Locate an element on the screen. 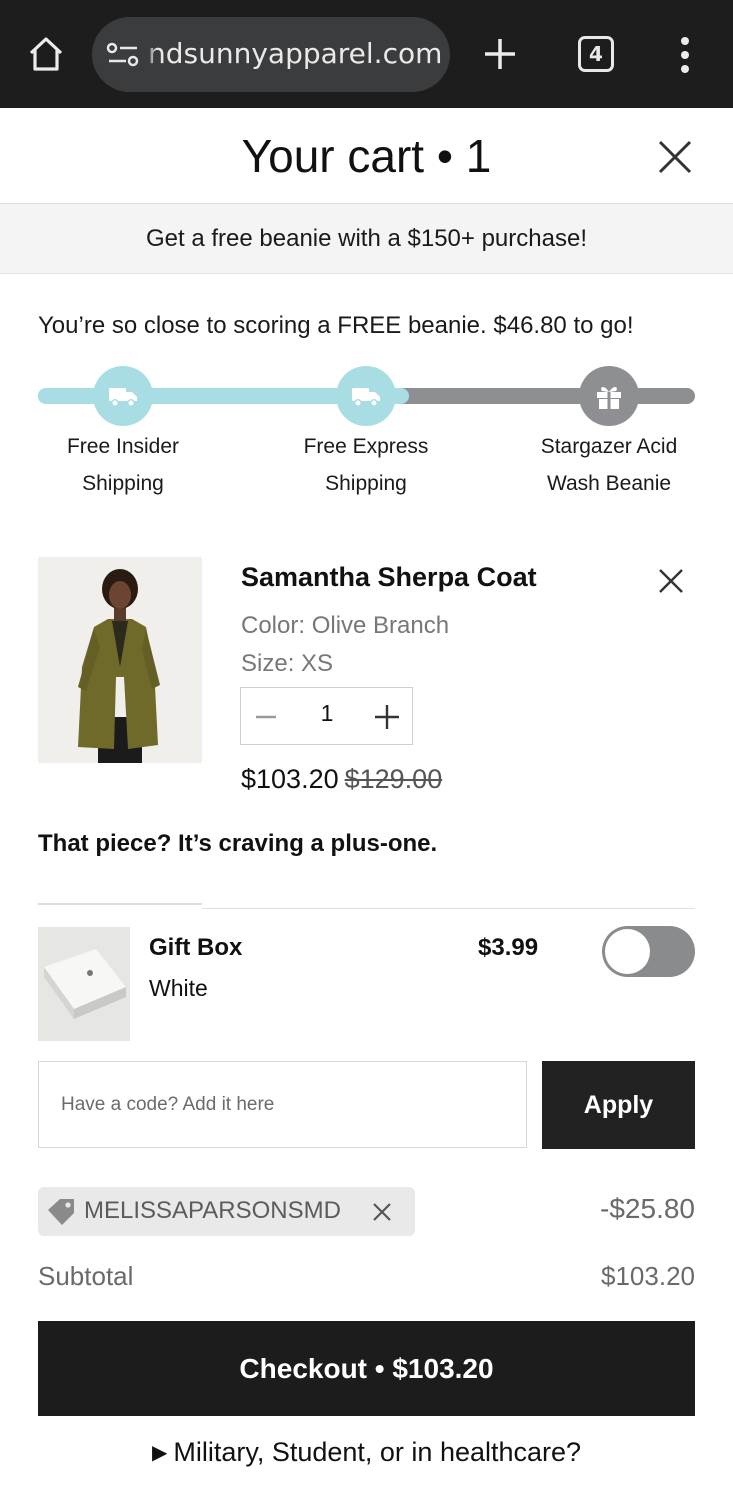 The height and width of the screenshot is (1500, 733). milestone-label: Stargazer Acid Wash Beanie is located at coordinates (609, 465).